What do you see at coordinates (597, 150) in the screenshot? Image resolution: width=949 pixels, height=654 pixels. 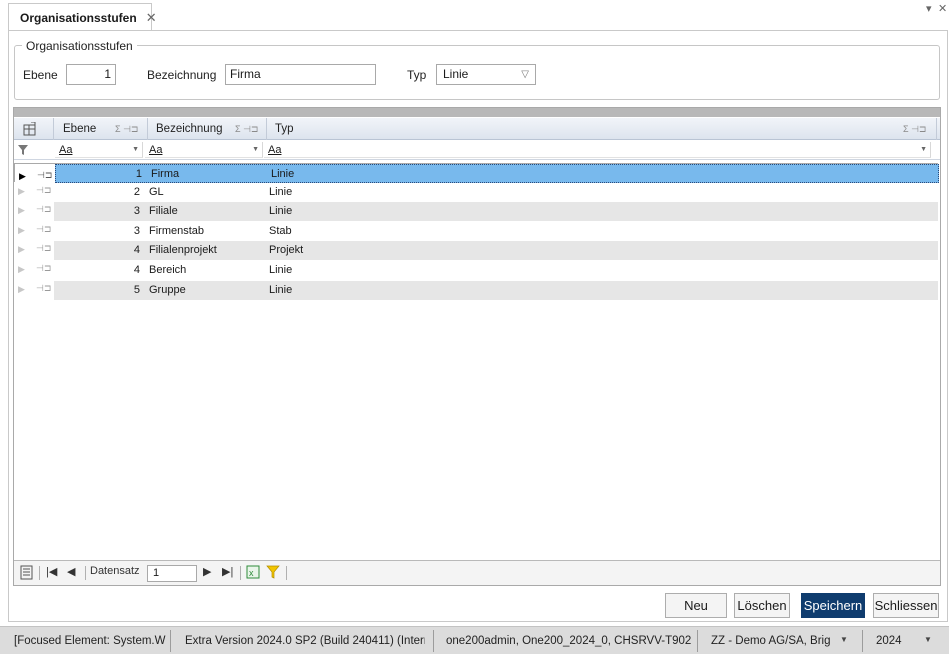 I see `filter-typ: Aa ▼` at bounding box center [597, 150].